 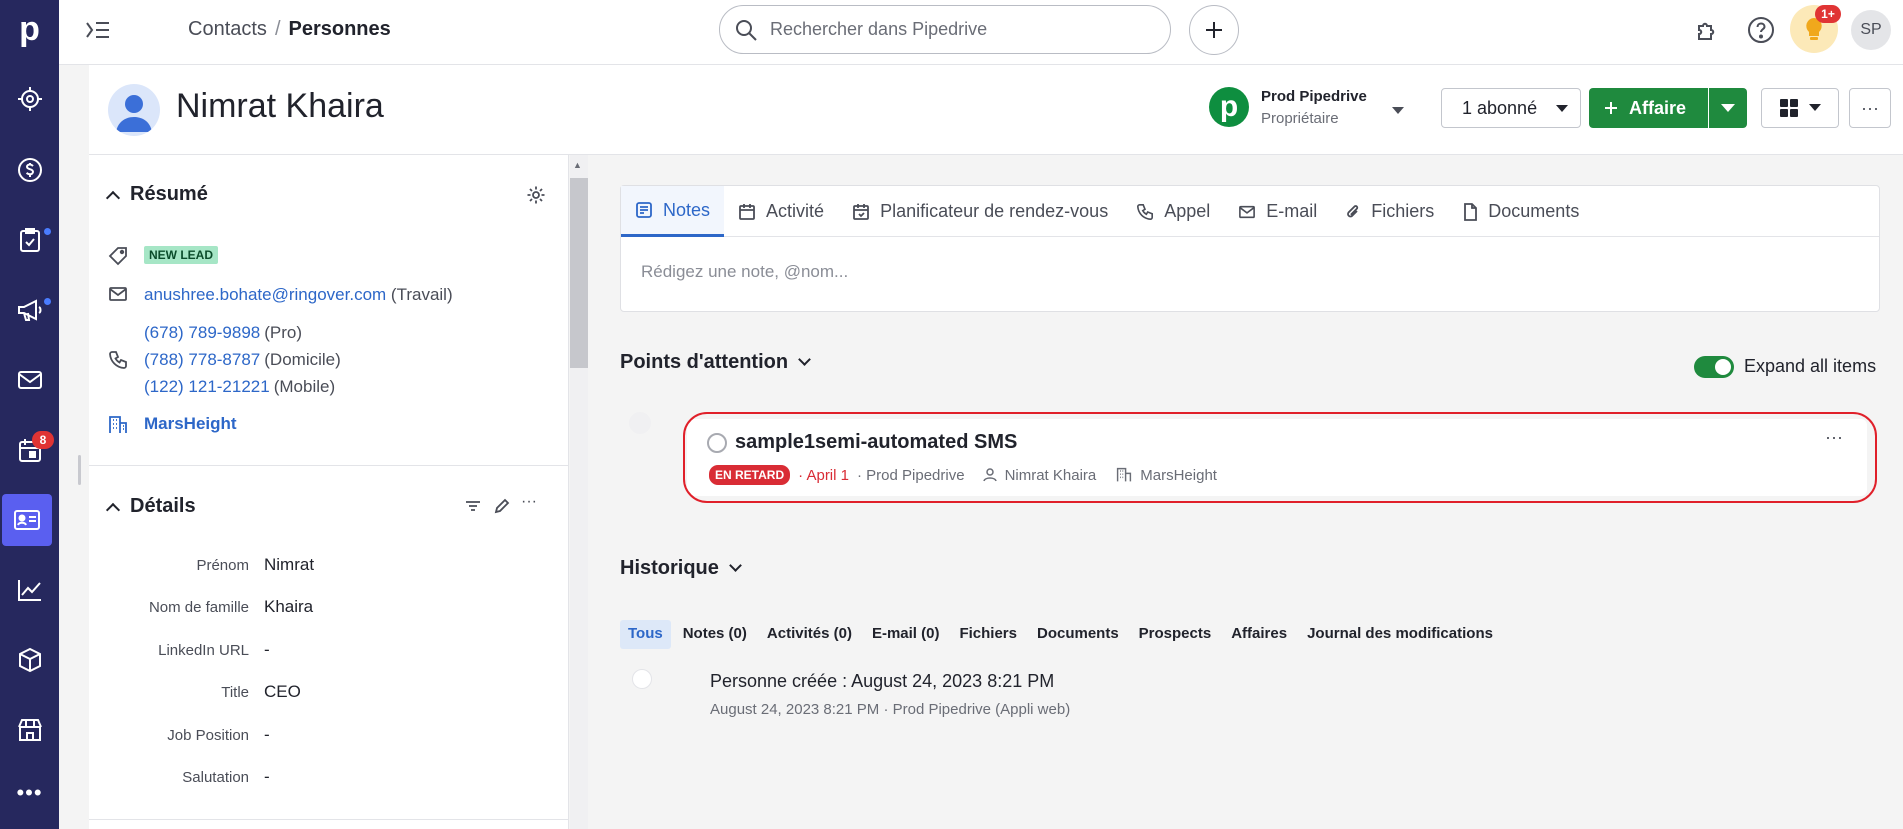 I want to click on box-icon, so click(x=29, y=660).